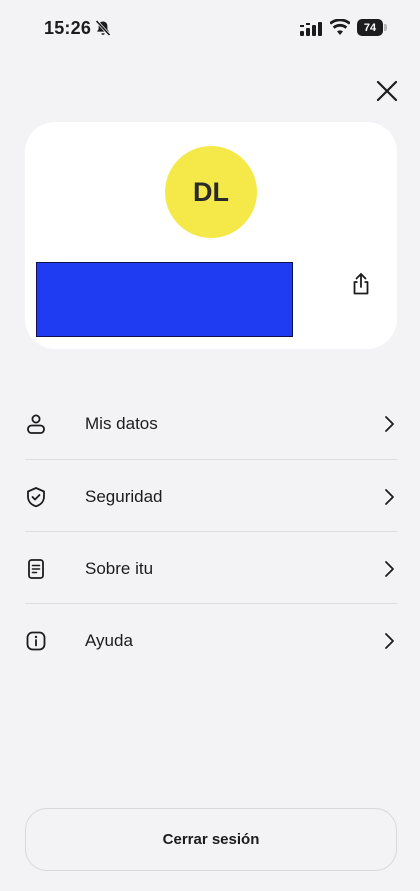  I want to click on menu-item-label: Mis datos, so click(121, 423).